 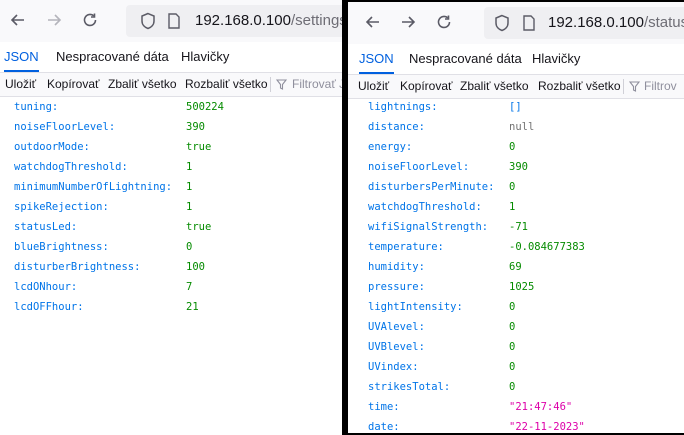 I want to click on json-row: strikesTotal: 0, so click(x=516, y=387).